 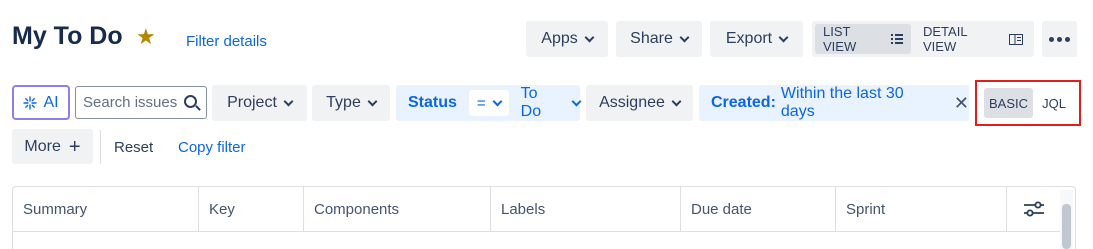 What do you see at coordinates (146, 37) in the screenshot?
I see `star-icon: ★` at bounding box center [146, 37].